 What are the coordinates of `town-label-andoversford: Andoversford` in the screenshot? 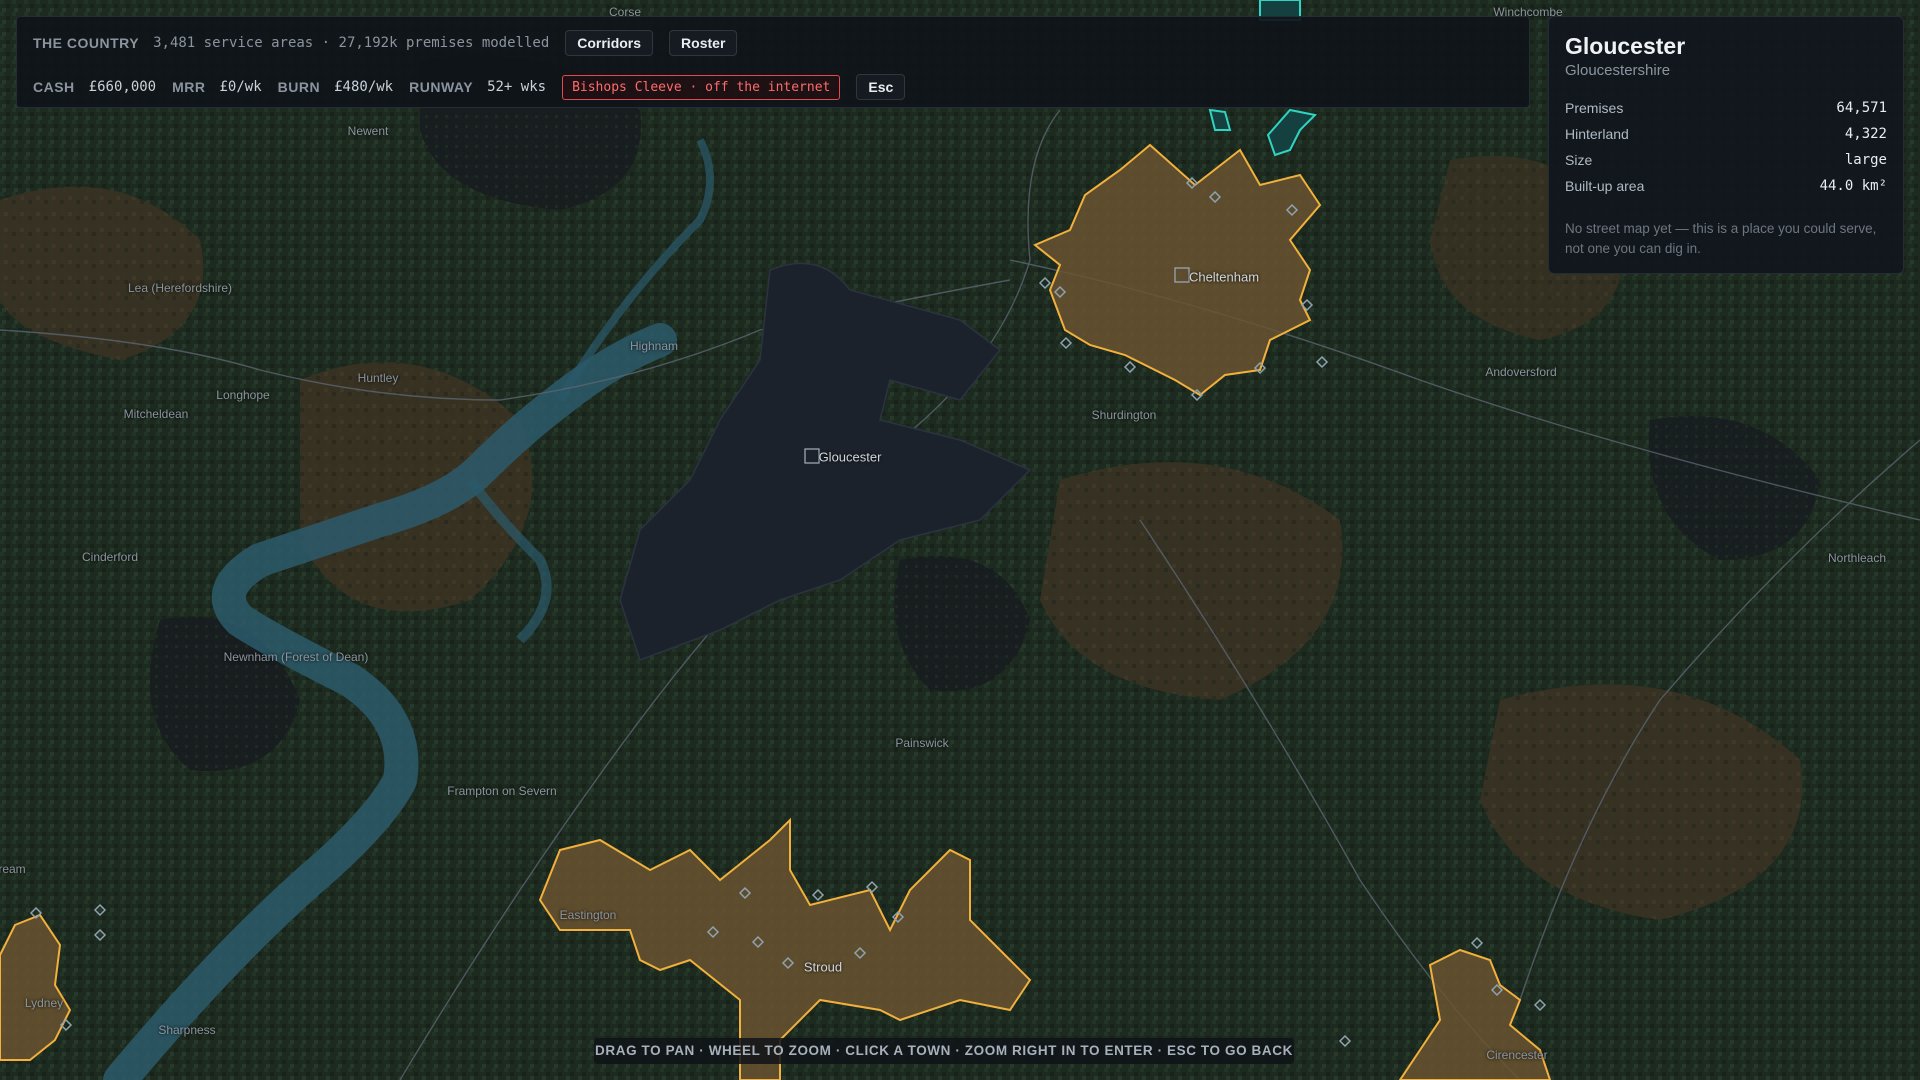 It's located at (1520, 372).